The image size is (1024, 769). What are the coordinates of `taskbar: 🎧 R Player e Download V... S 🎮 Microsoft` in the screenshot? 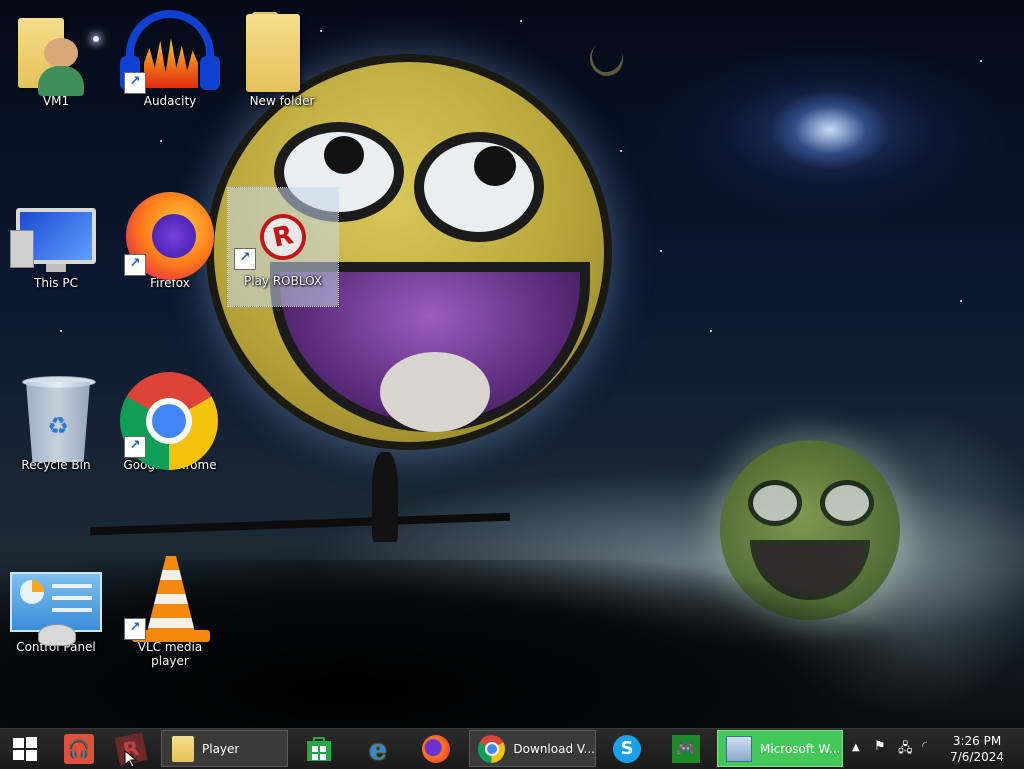 It's located at (512, 748).